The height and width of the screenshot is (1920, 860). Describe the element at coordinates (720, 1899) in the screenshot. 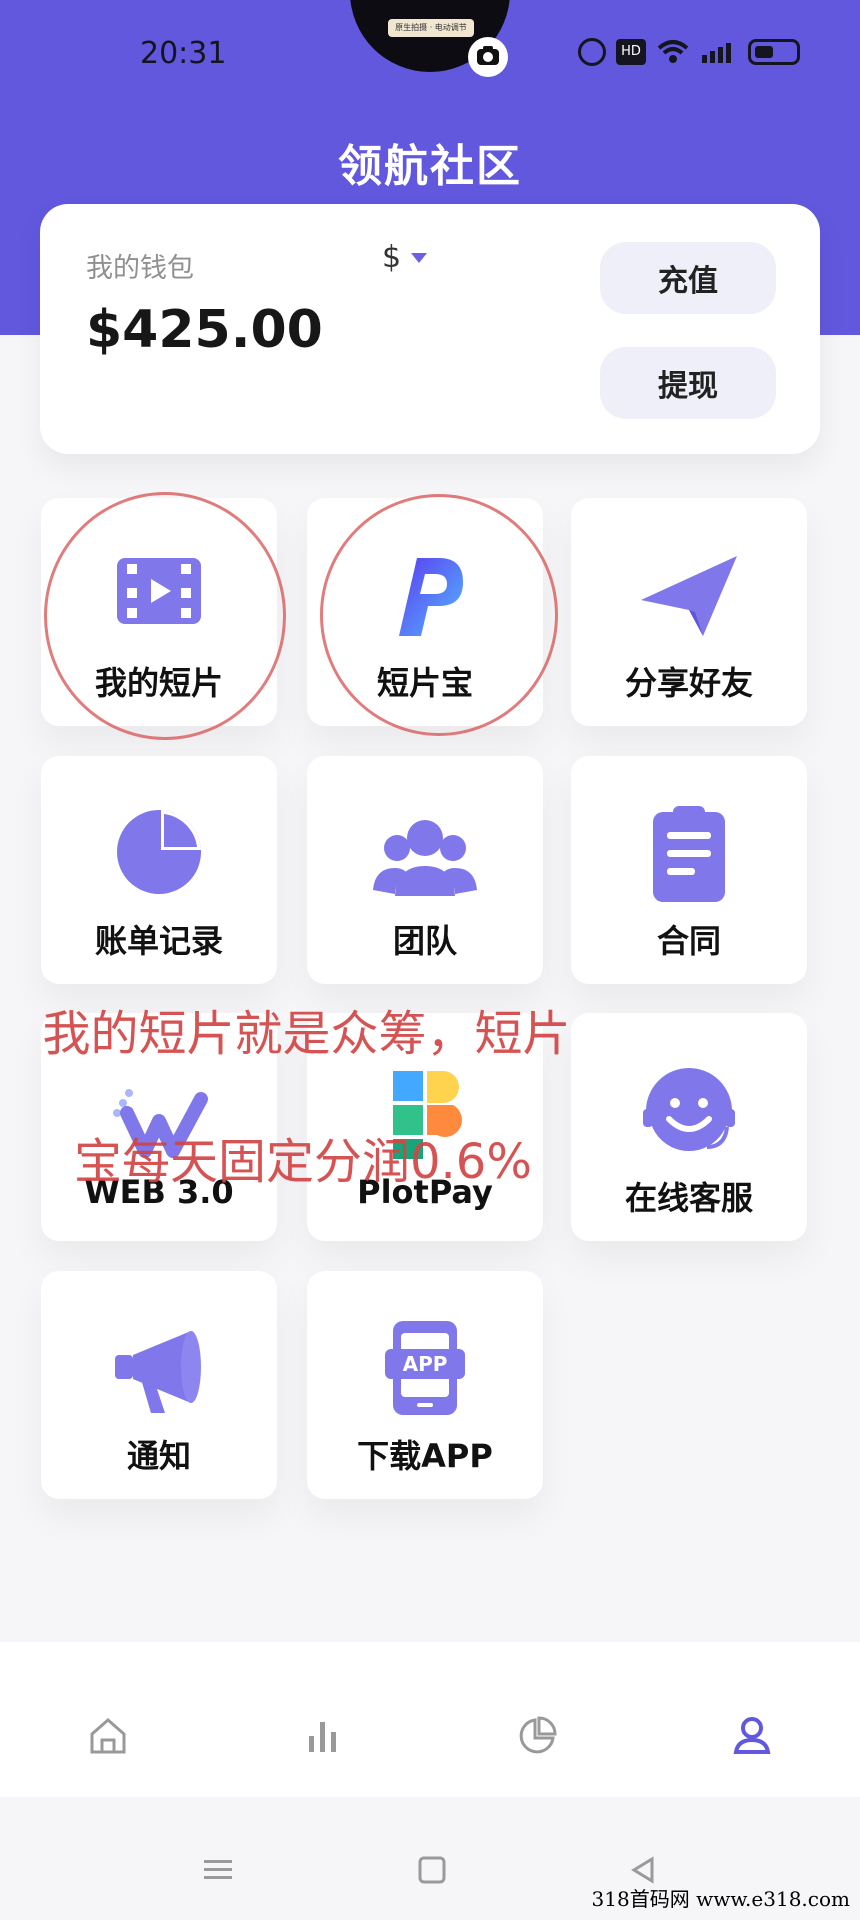

I see `watermark: 318首码网 www.e318.com` at that location.